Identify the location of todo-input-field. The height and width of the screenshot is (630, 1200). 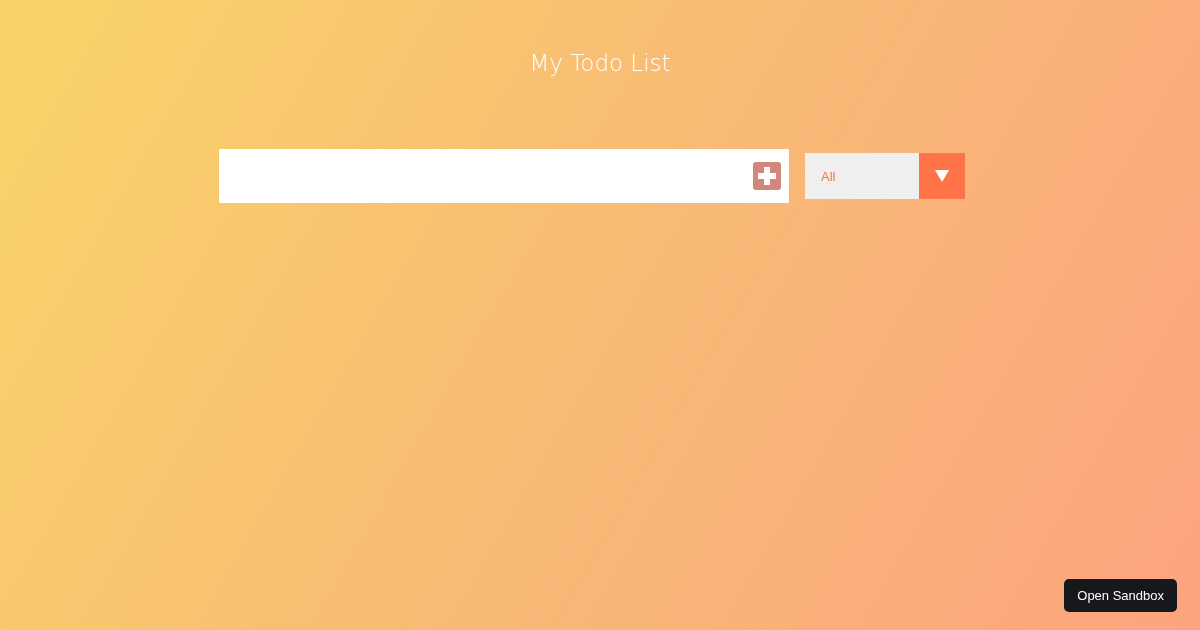
(504, 176).